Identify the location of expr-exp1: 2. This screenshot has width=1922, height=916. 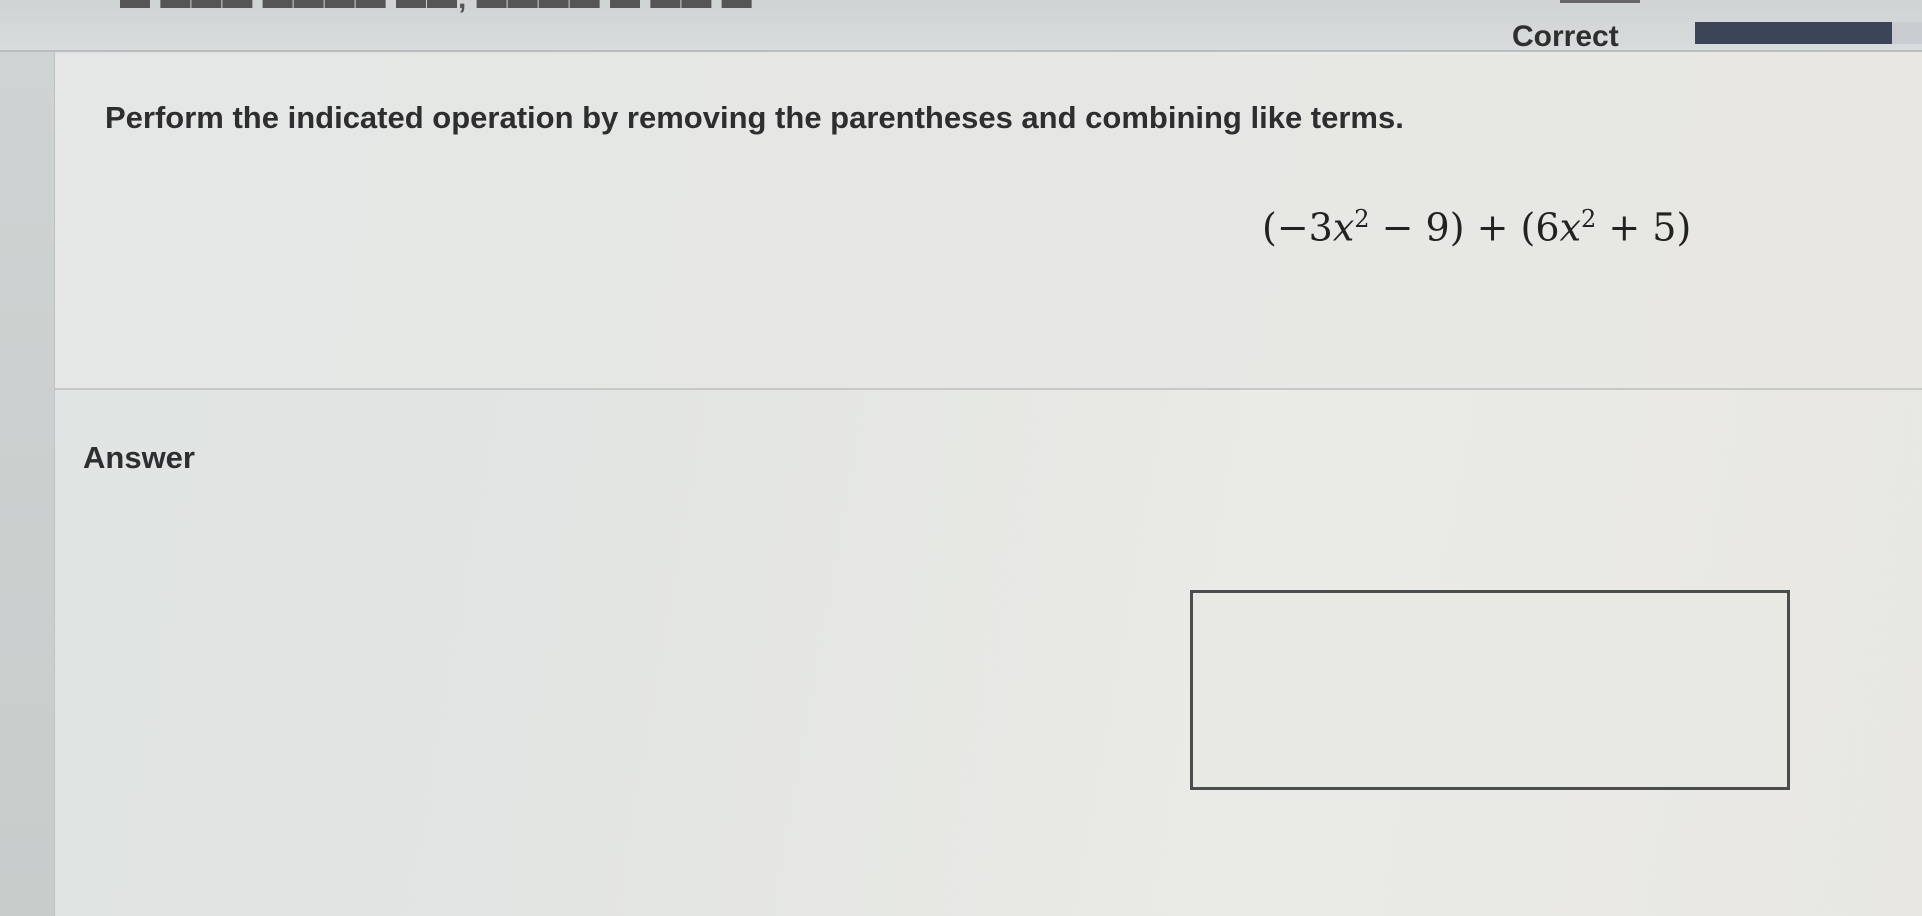
(1362, 219).